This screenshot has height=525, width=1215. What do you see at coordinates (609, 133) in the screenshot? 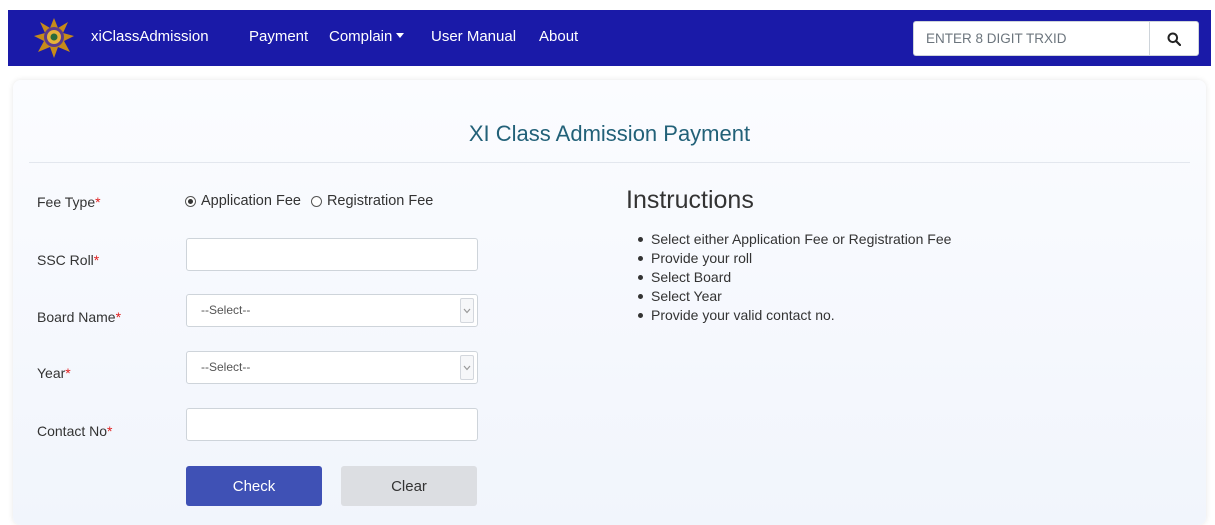
I see `page-title: XI Class Admission Payment` at bounding box center [609, 133].